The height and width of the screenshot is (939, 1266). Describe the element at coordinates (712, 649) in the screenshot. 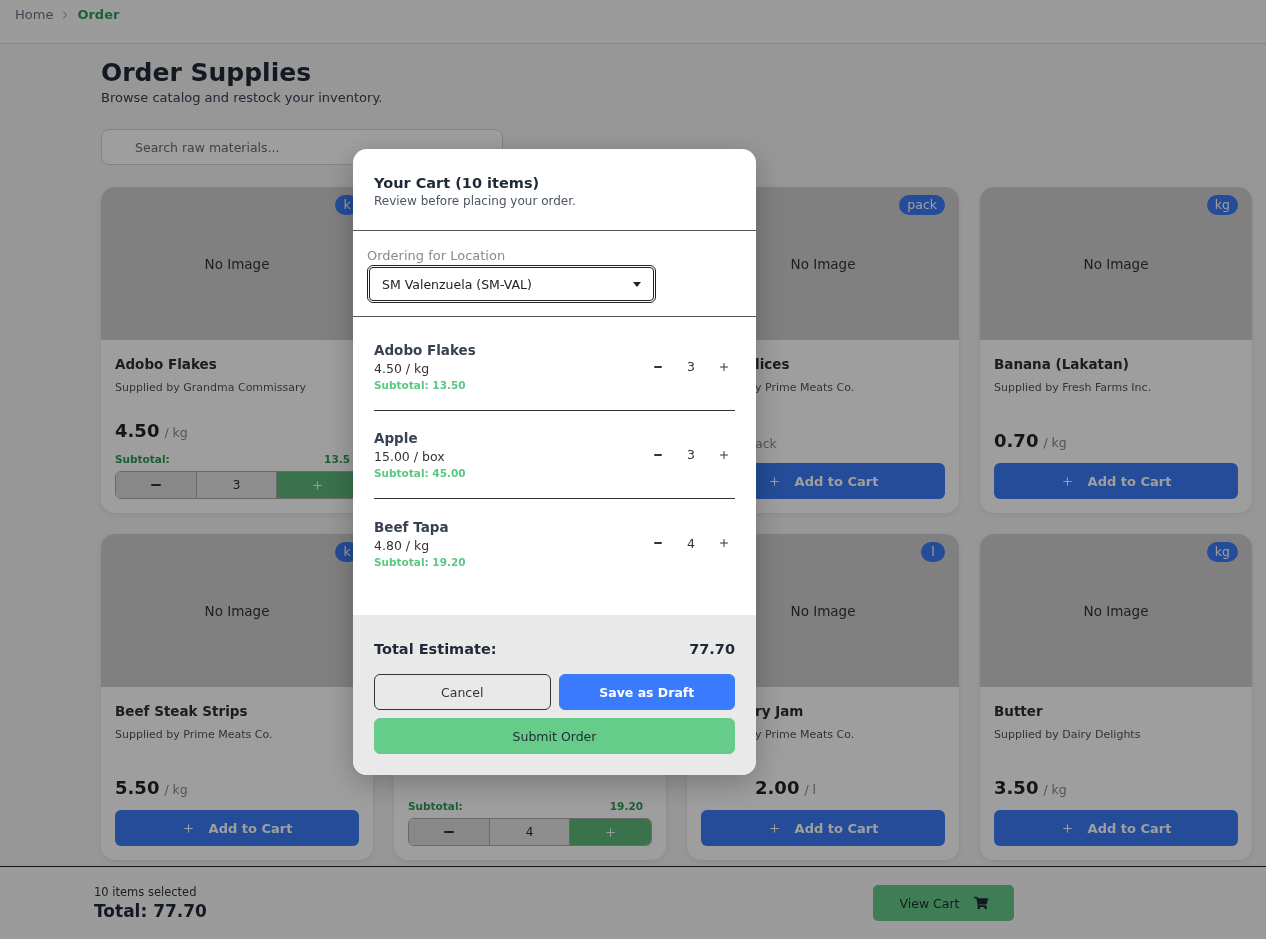

I see `total-value: 77.70` at that location.